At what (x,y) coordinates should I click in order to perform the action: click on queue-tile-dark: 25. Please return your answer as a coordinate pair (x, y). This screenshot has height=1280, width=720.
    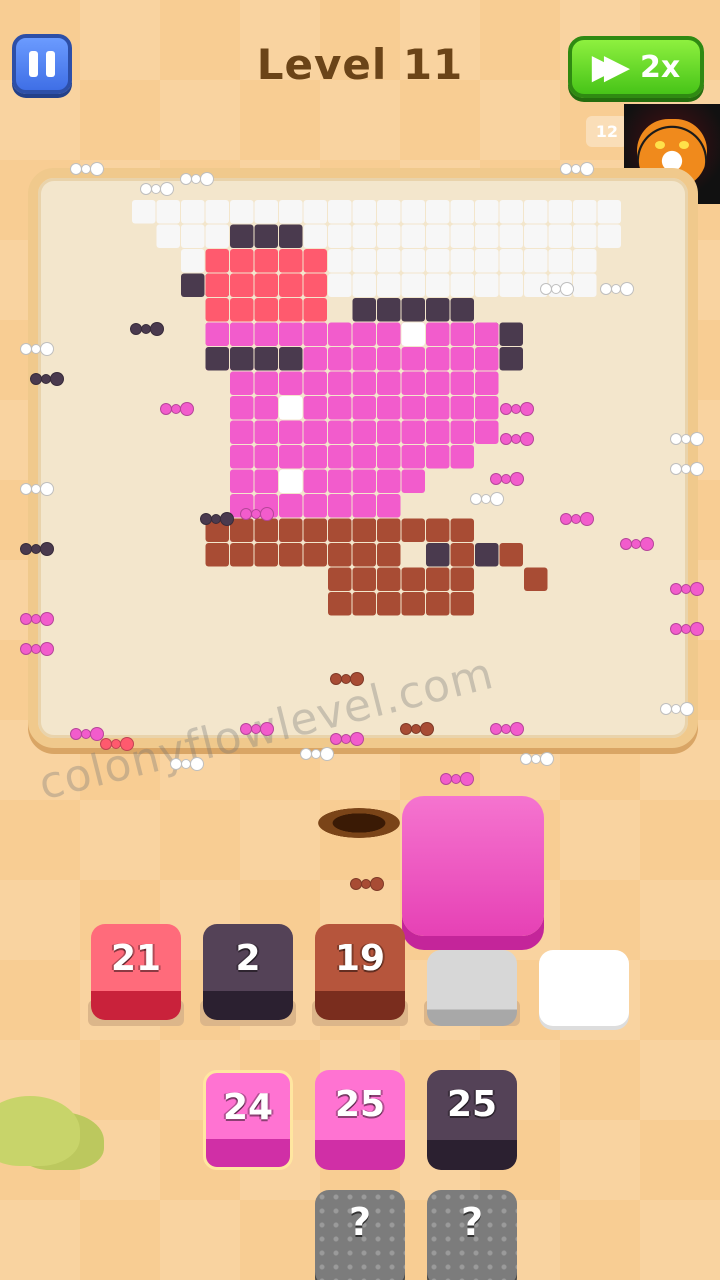
    Looking at the image, I should click on (472, 1120).